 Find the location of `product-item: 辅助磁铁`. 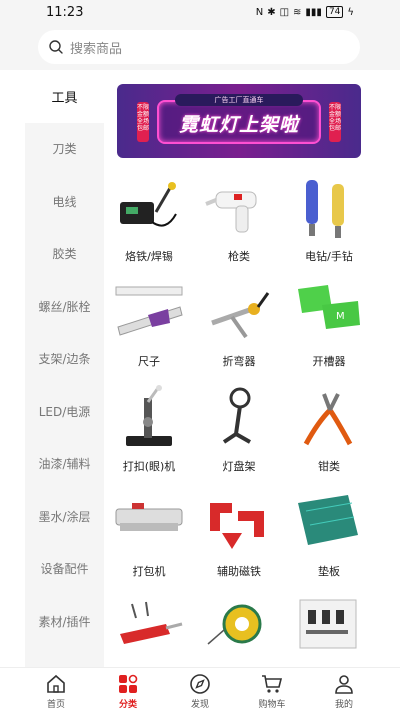

product-item: 辅助磁铁 is located at coordinates (239, 541).